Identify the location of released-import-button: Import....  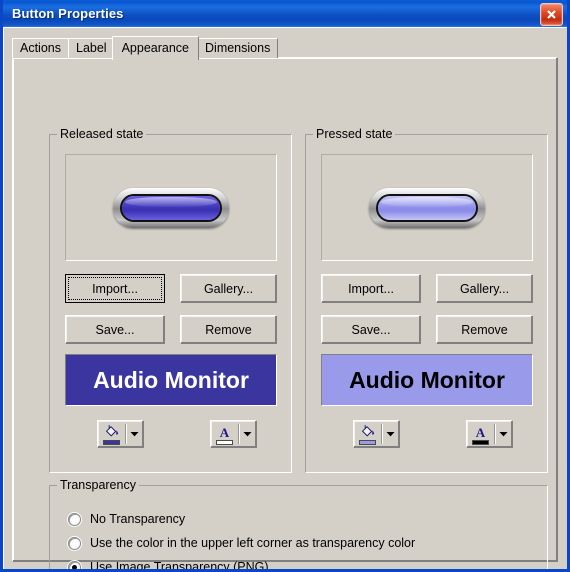
(115, 288).